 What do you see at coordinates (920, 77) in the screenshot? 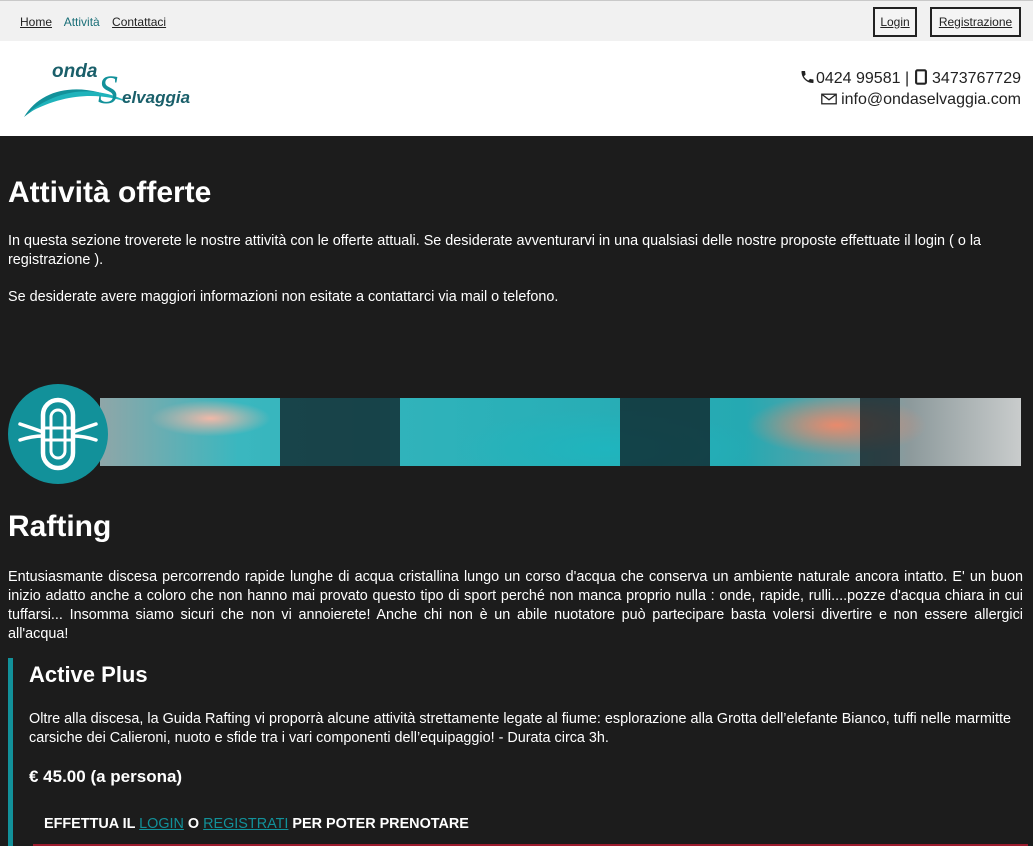
I see `mobile-icon` at bounding box center [920, 77].